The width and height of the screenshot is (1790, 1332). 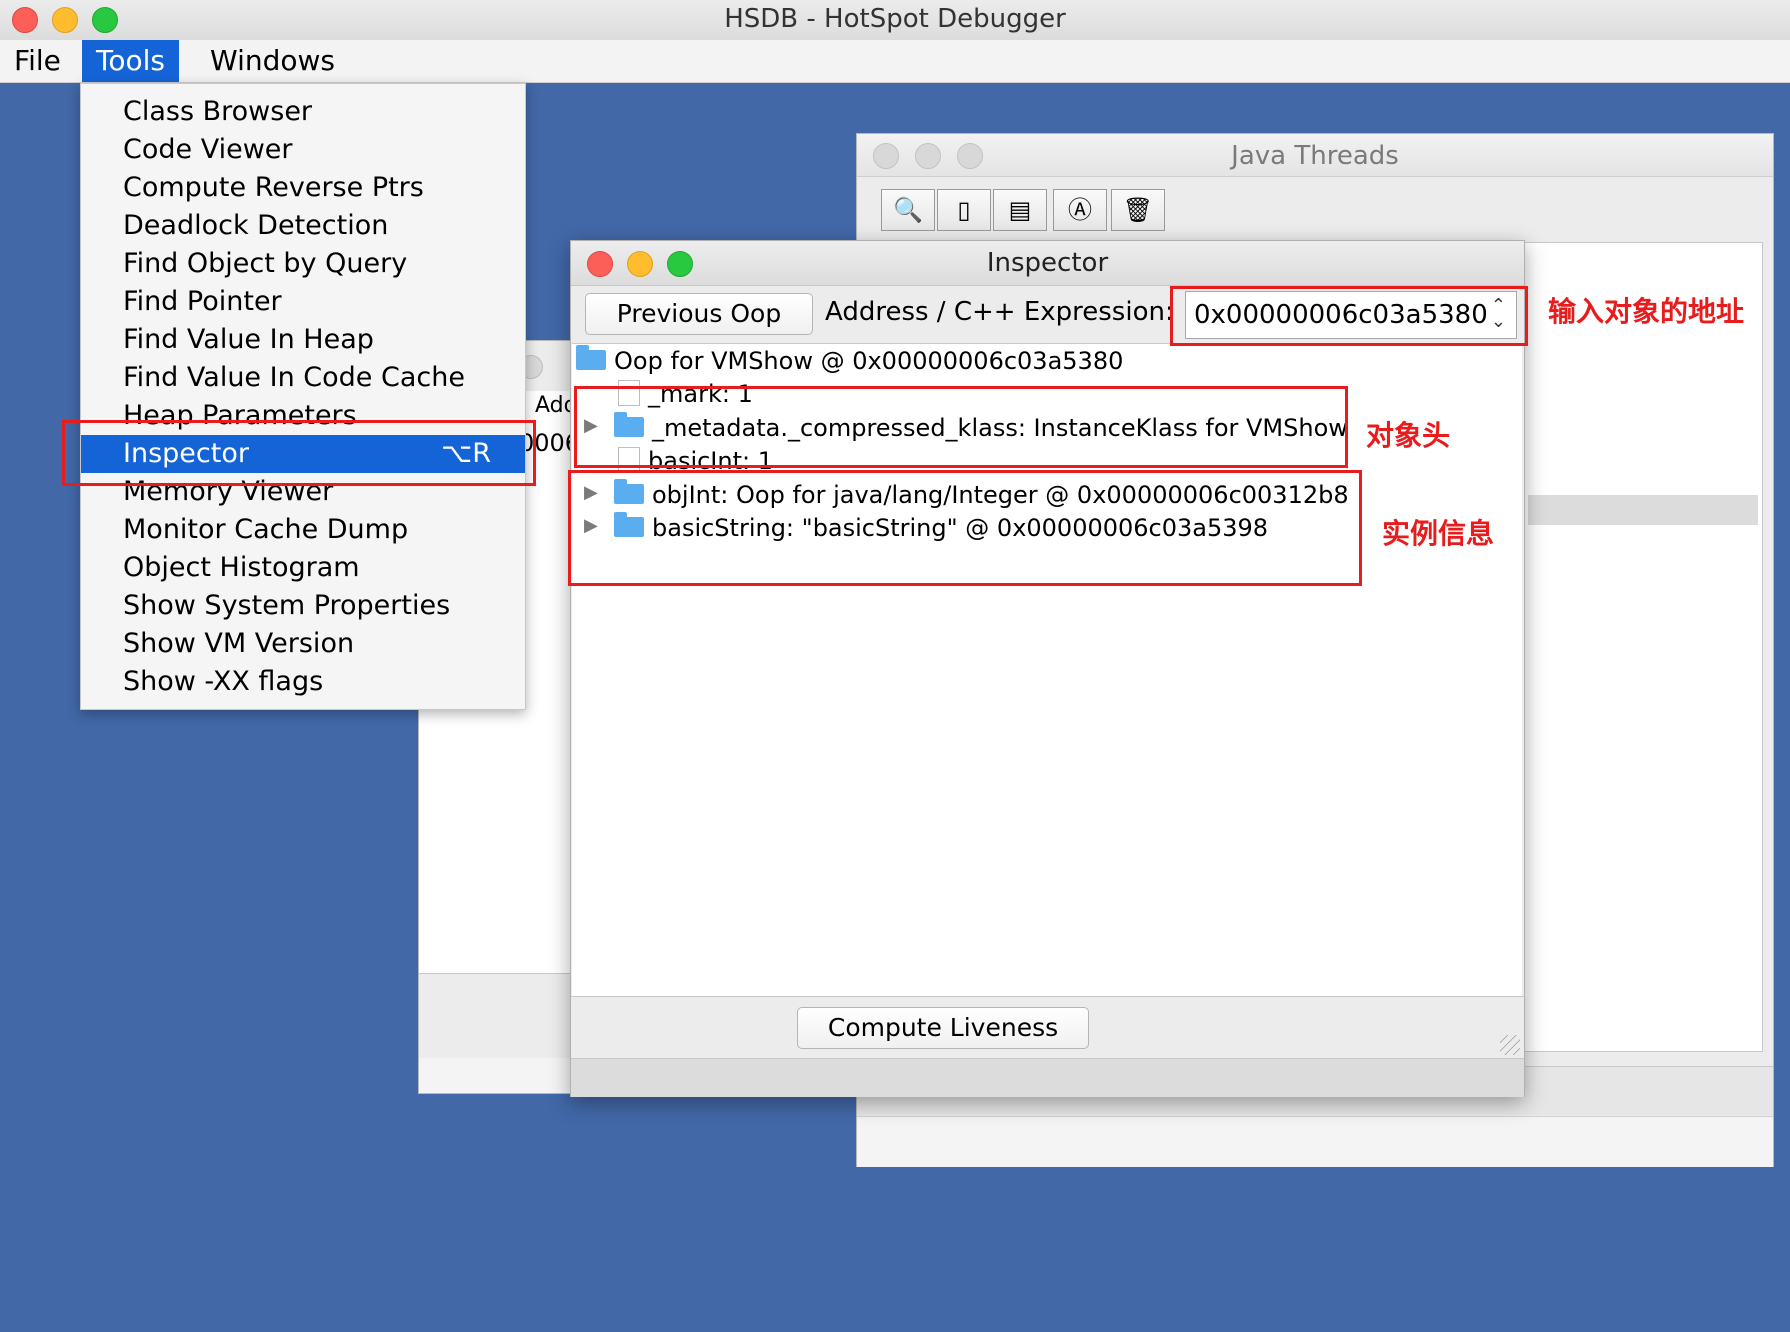 What do you see at coordinates (895, 61) in the screenshot?
I see `menubar: File Tools Windows` at bounding box center [895, 61].